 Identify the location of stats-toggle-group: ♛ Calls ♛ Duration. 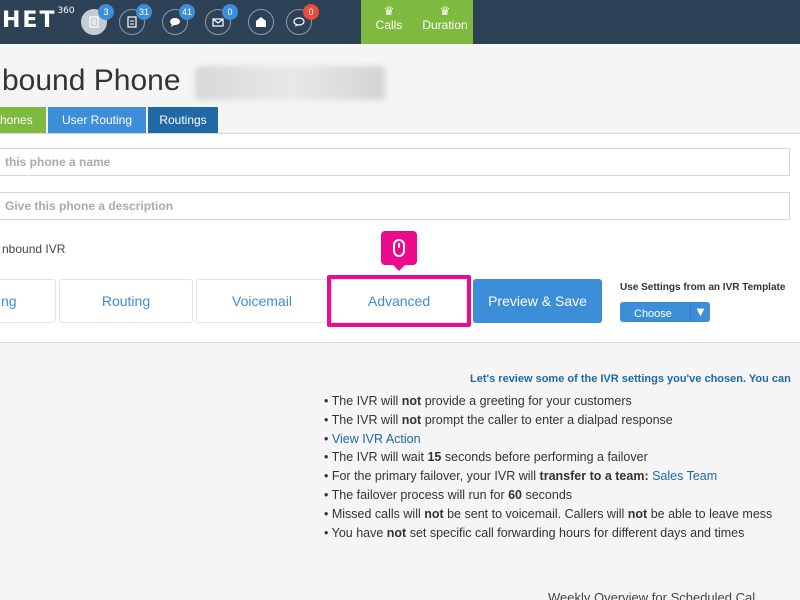
(417, 22).